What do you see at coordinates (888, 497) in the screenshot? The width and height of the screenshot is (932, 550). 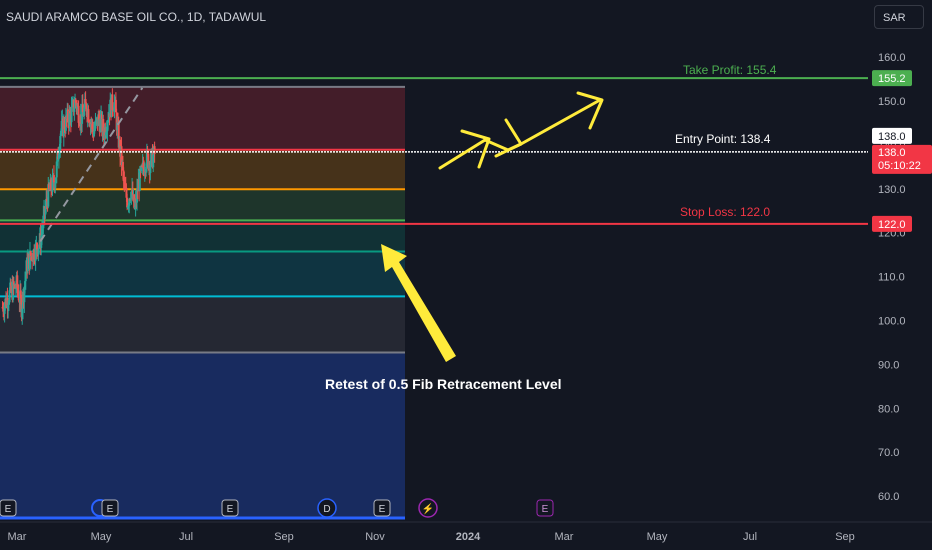 I see `price-tick-label: 60.0` at bounding box center [888, 497].